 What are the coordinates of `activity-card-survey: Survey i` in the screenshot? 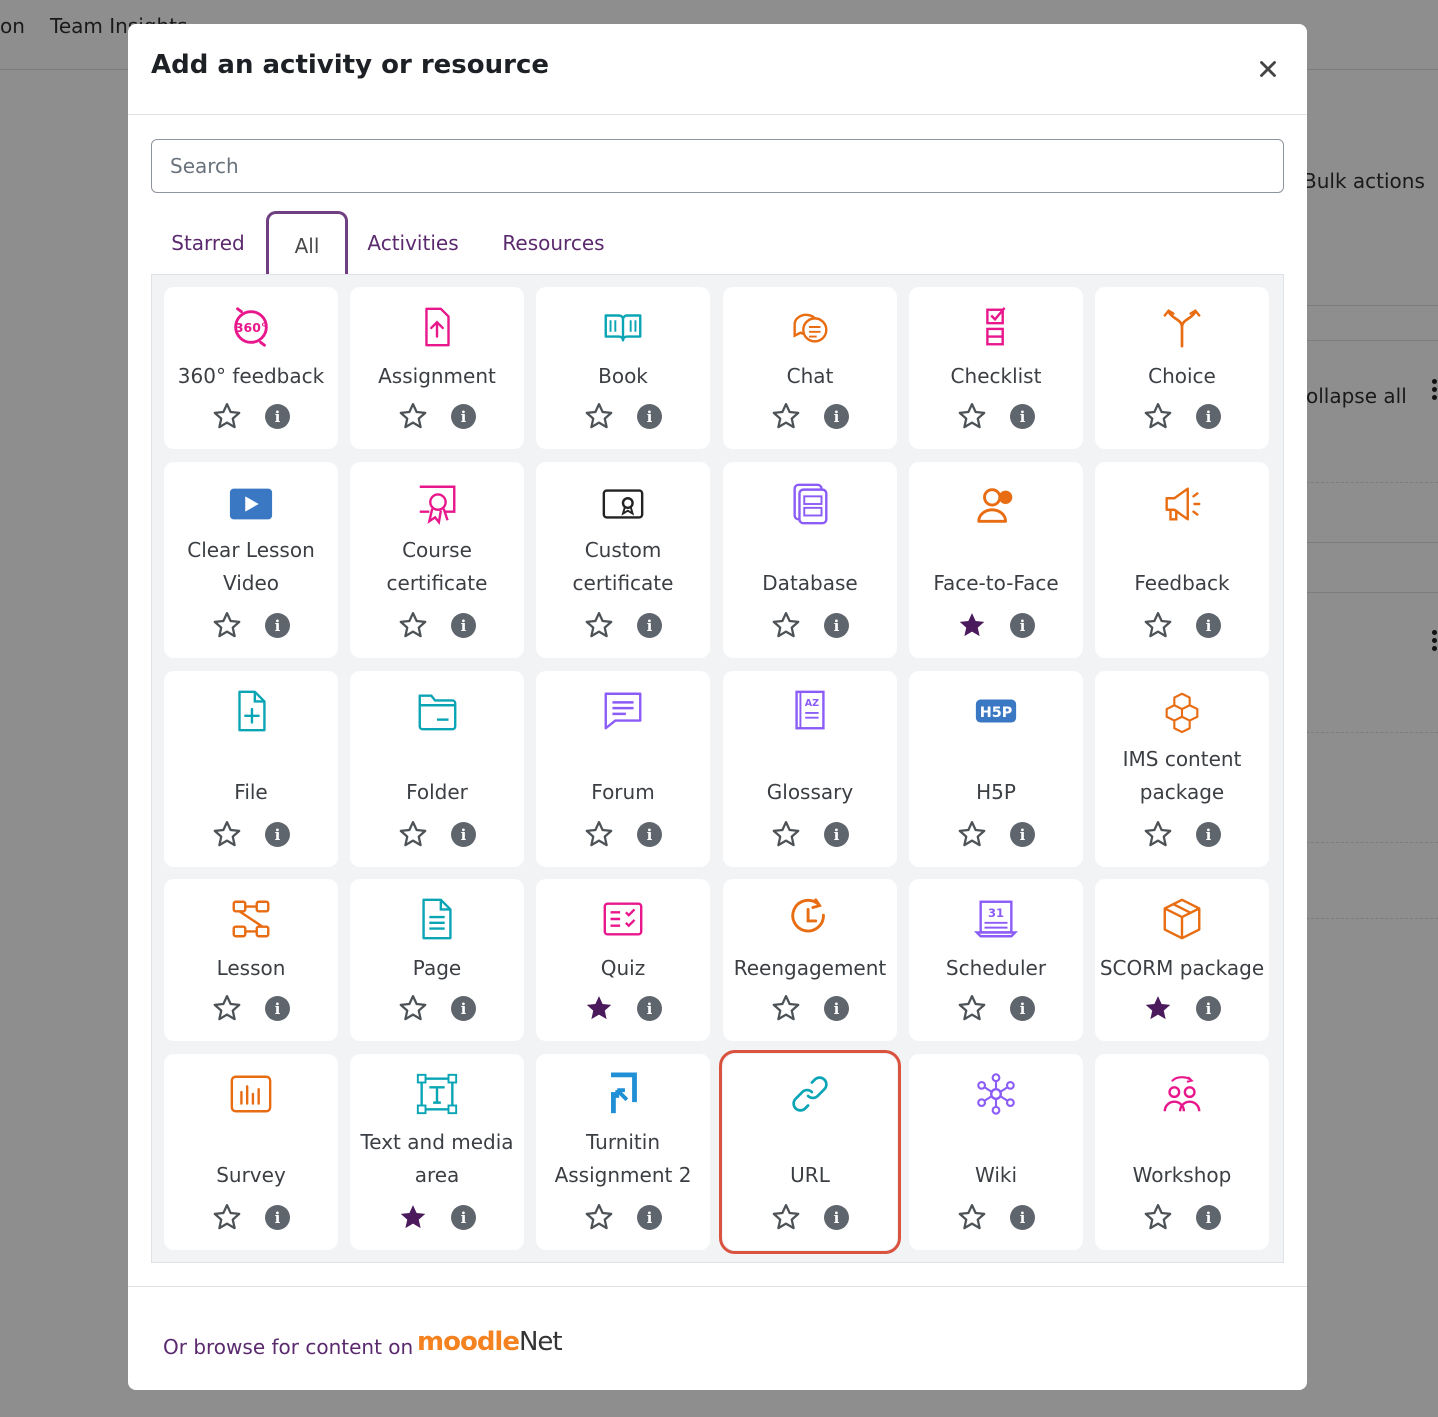 It's located at (251, 1152).